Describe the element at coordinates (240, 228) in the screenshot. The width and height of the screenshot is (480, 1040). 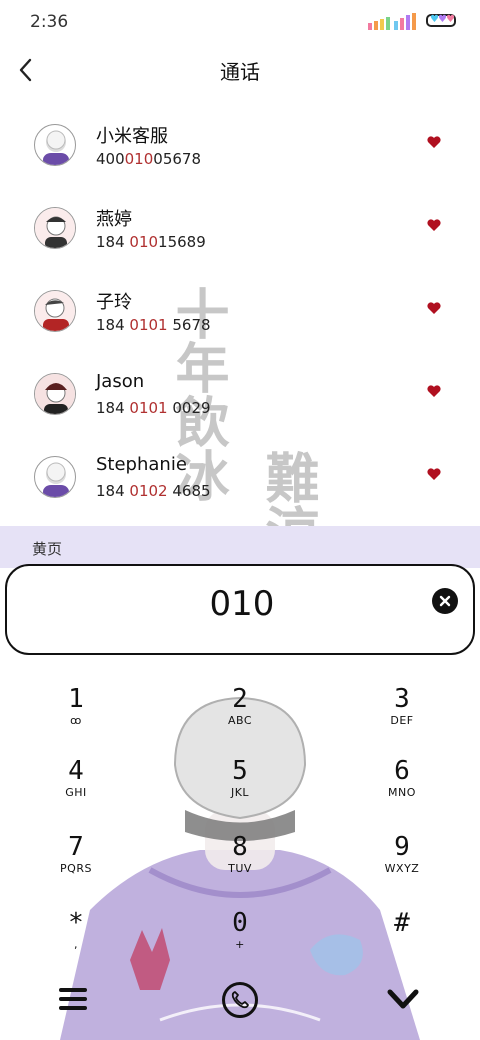
I see `contact-row: 燕婷 184 01015689` at that location.